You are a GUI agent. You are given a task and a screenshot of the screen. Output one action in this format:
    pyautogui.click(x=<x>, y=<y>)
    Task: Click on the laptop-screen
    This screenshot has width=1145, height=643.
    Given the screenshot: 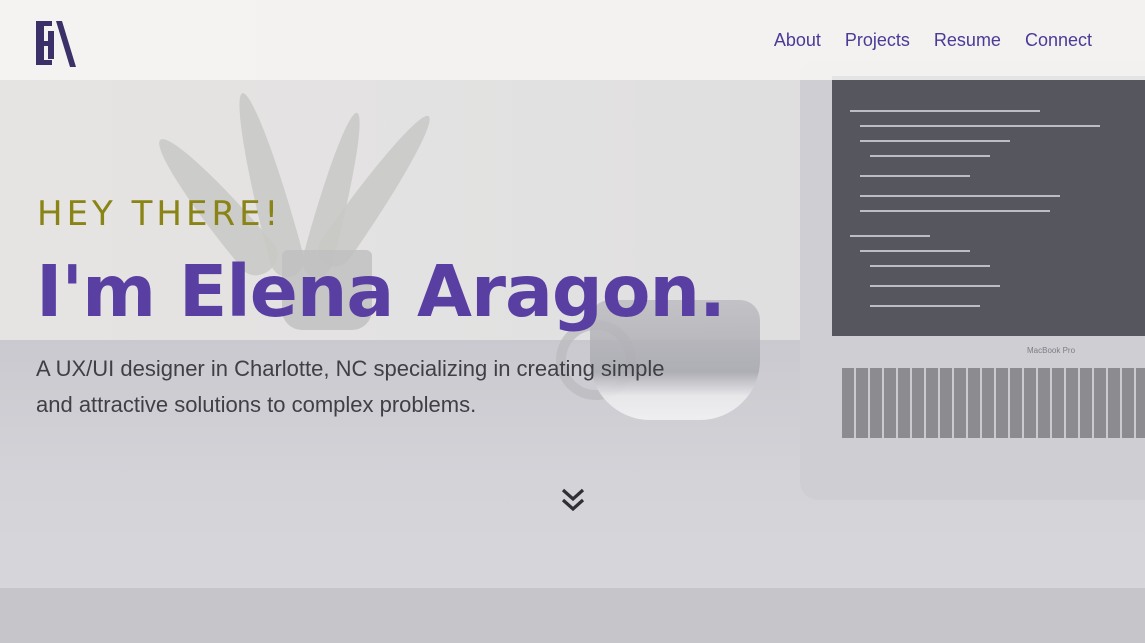 What is the action you would take?
    pyautogui.click(x=988, y=206)
    